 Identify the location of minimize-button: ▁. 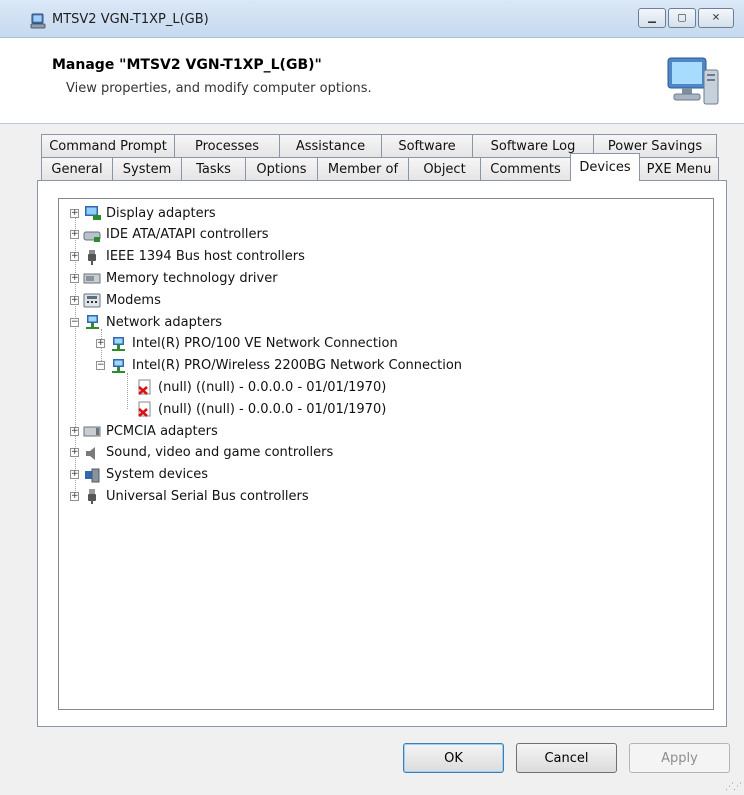
(652, 18).